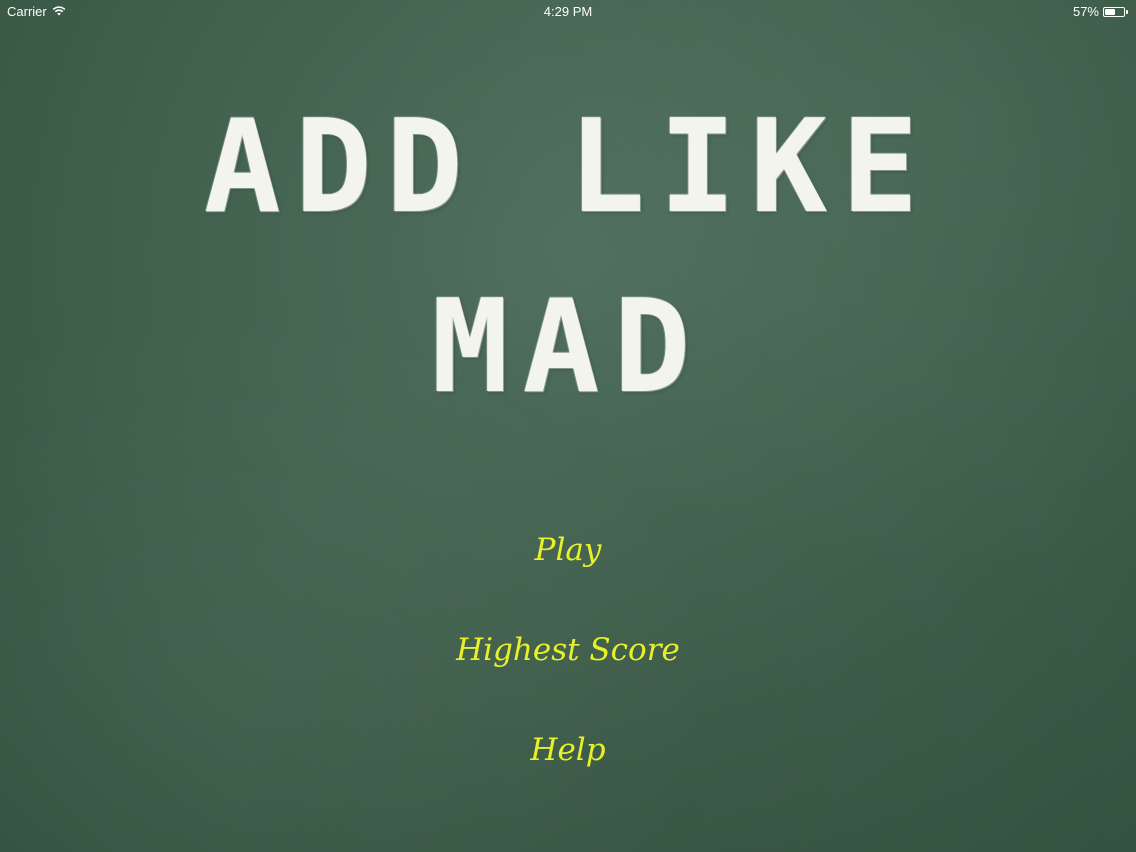 This screenshot has width=1136, height=852. What do you see at coordinates (568, 550) in the screenshot?
I see `play-button: Play` at bounding box center [568, 550].